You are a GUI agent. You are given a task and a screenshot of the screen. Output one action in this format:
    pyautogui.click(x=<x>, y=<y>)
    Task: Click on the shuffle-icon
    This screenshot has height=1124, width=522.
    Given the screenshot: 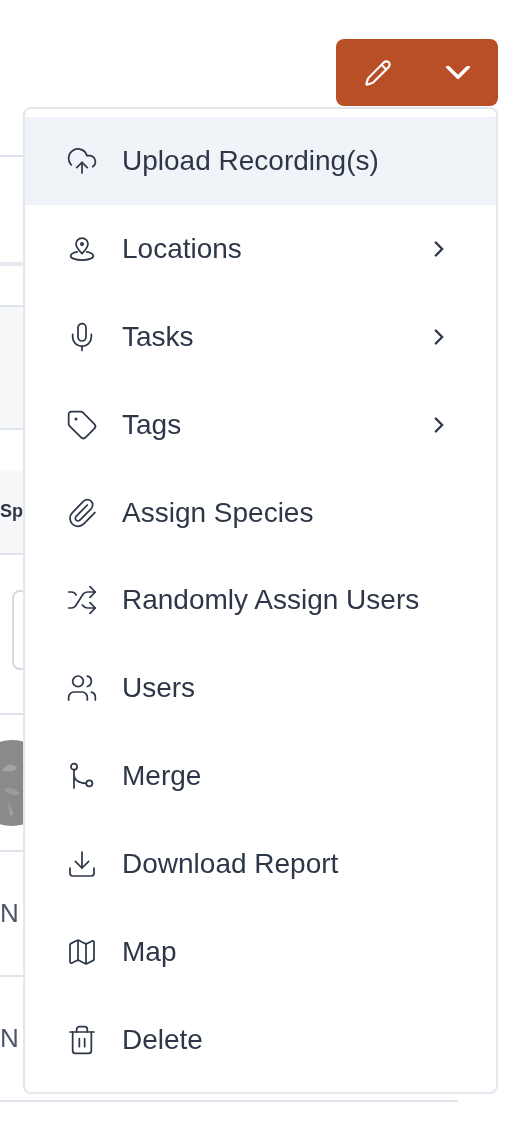 What is the action you would take?
    pyautogui.click(x=82, y=600)
    